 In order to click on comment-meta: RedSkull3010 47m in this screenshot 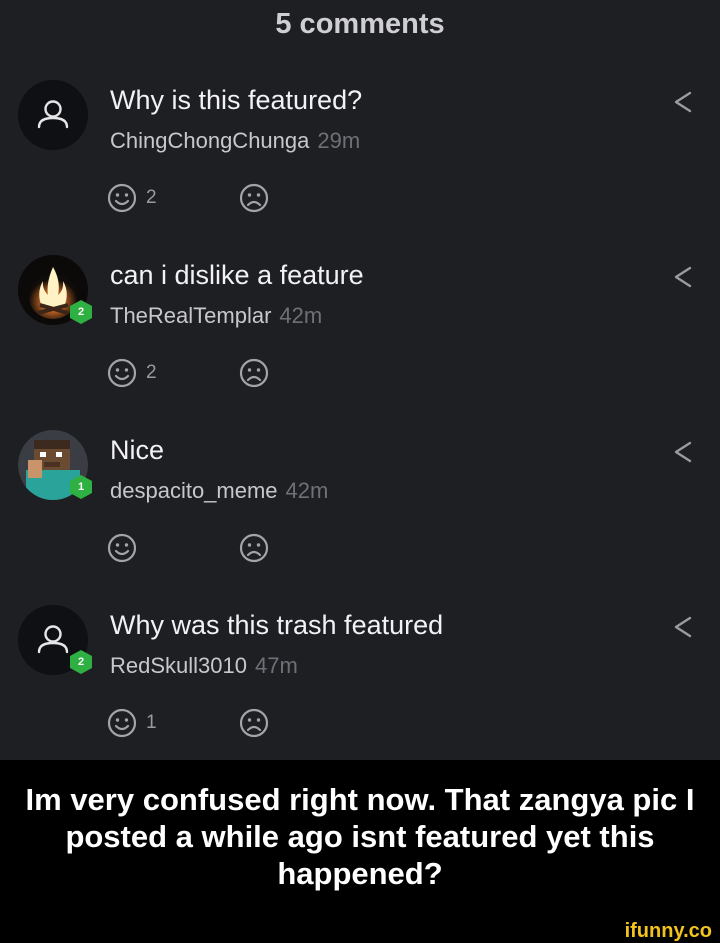, I will do `click(204, 666)`.